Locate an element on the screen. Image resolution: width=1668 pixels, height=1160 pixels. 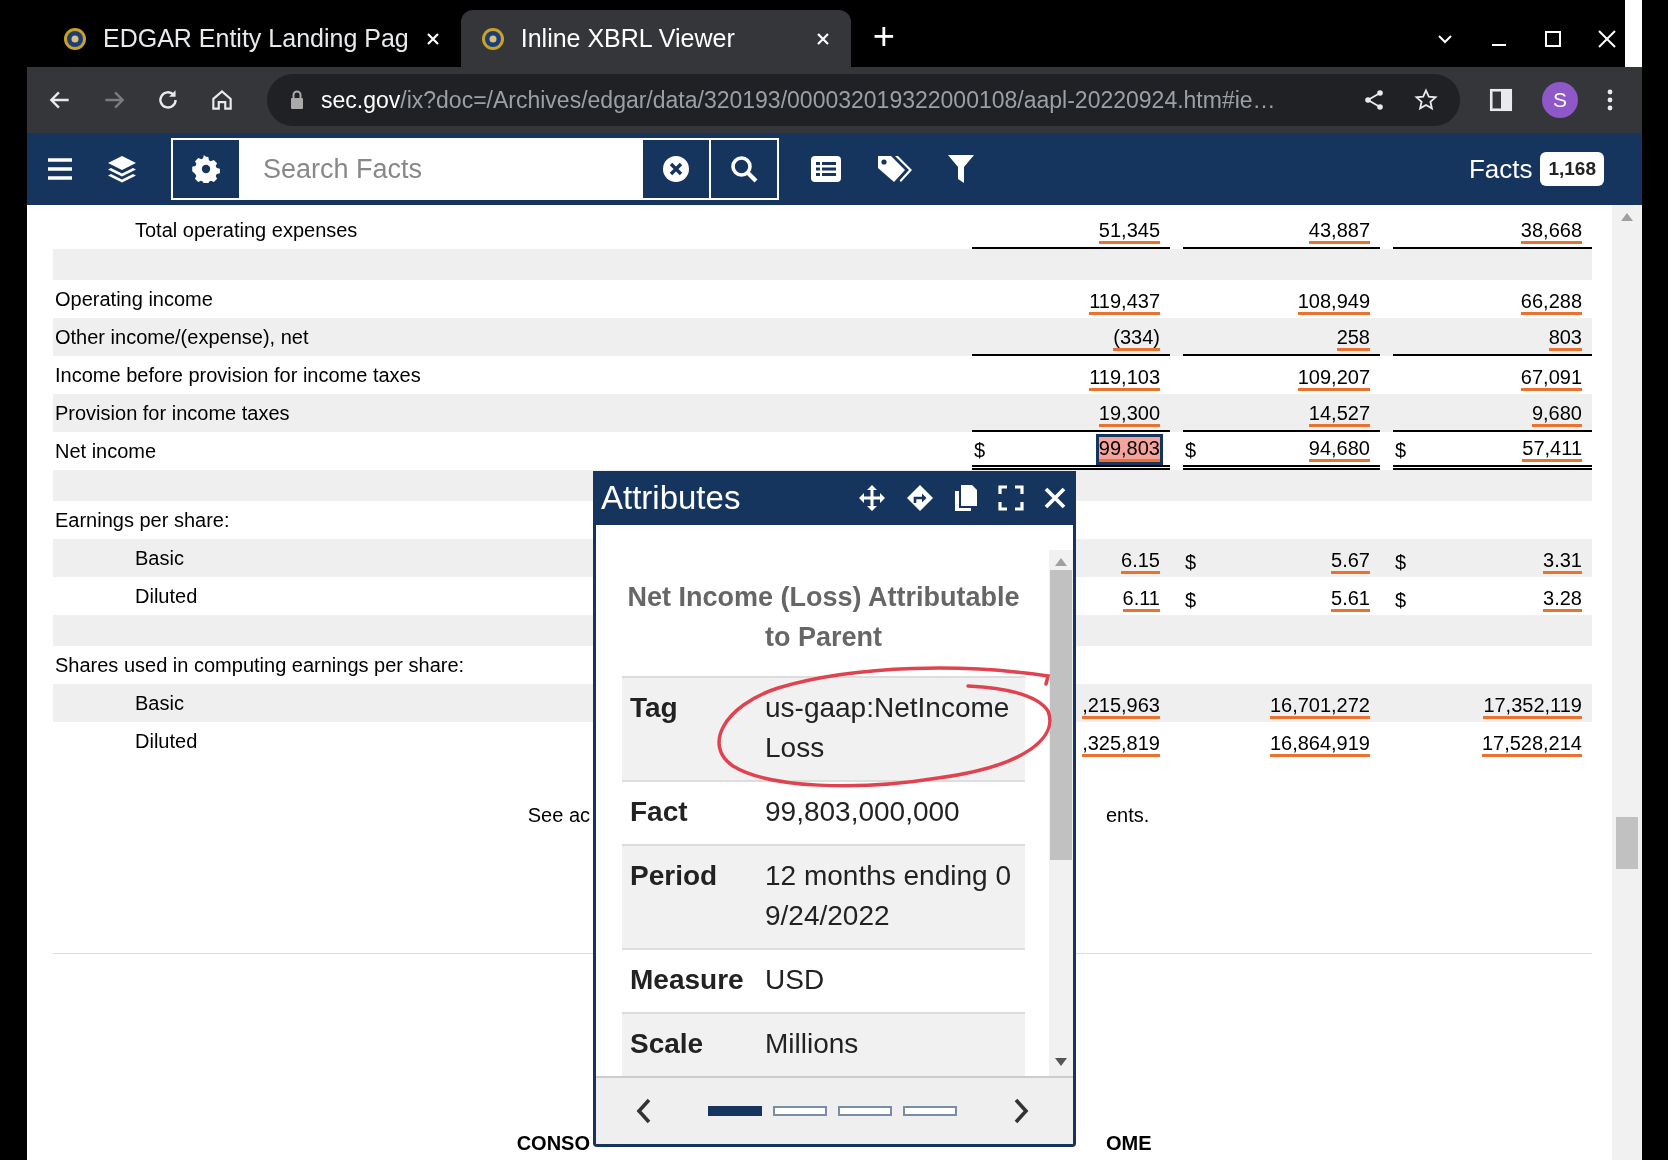
row-label: Operating income is located at coordinates (133, 299).